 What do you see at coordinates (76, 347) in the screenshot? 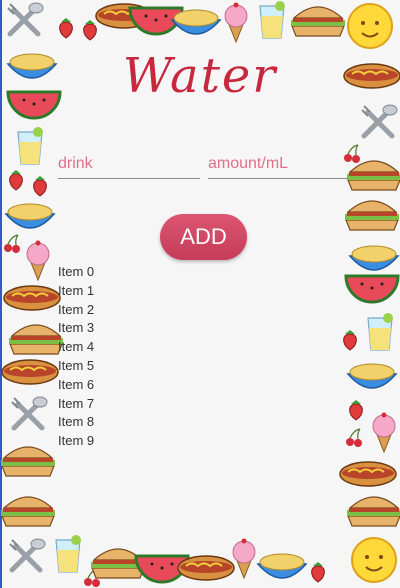
I see `list-item: Item 4` at bounding box center [76, 347].